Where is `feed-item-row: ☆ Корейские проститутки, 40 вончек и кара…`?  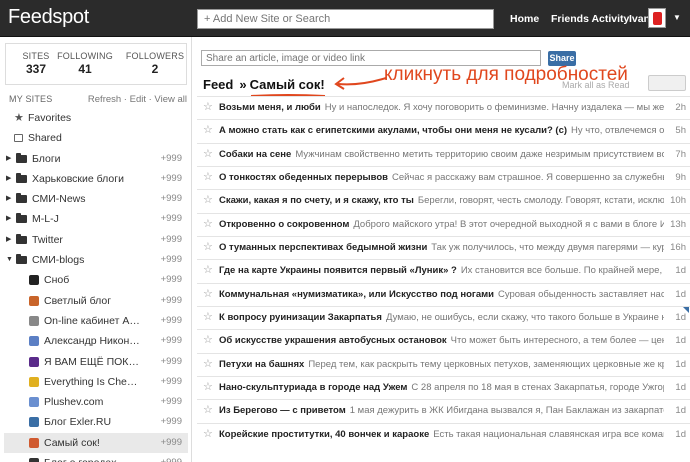 feed-item-row: ☆ Корейские проститутки, 40 вончек и кара… is located at coordinates (443, 434).